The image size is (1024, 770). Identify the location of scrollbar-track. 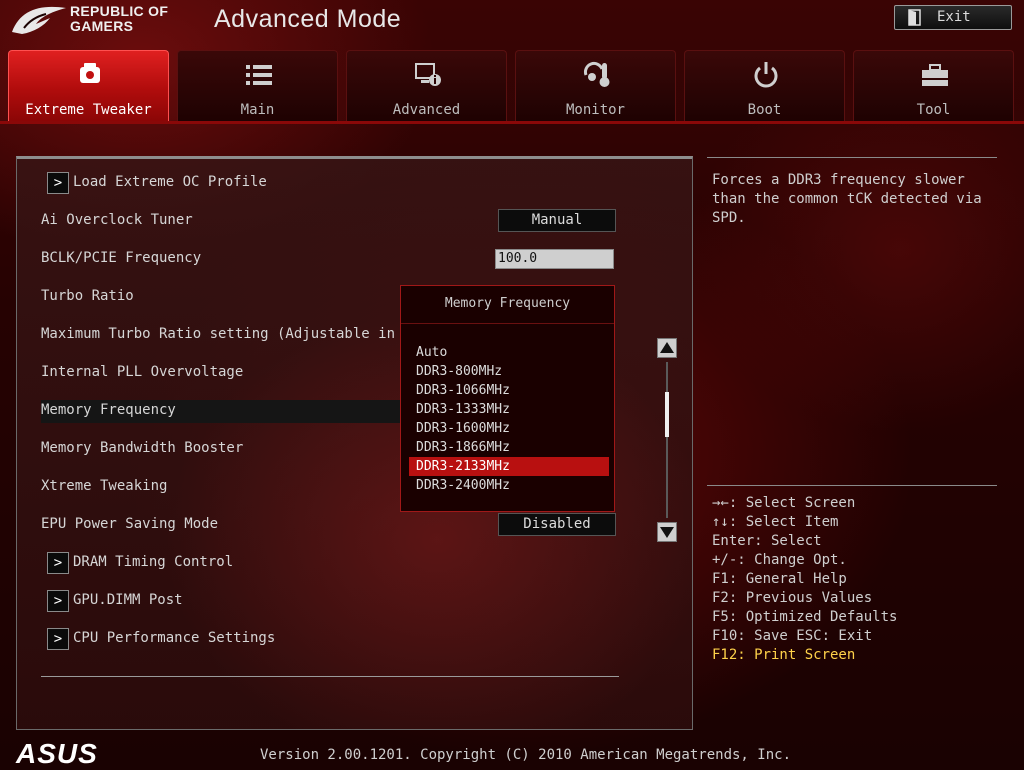
(667, 440).